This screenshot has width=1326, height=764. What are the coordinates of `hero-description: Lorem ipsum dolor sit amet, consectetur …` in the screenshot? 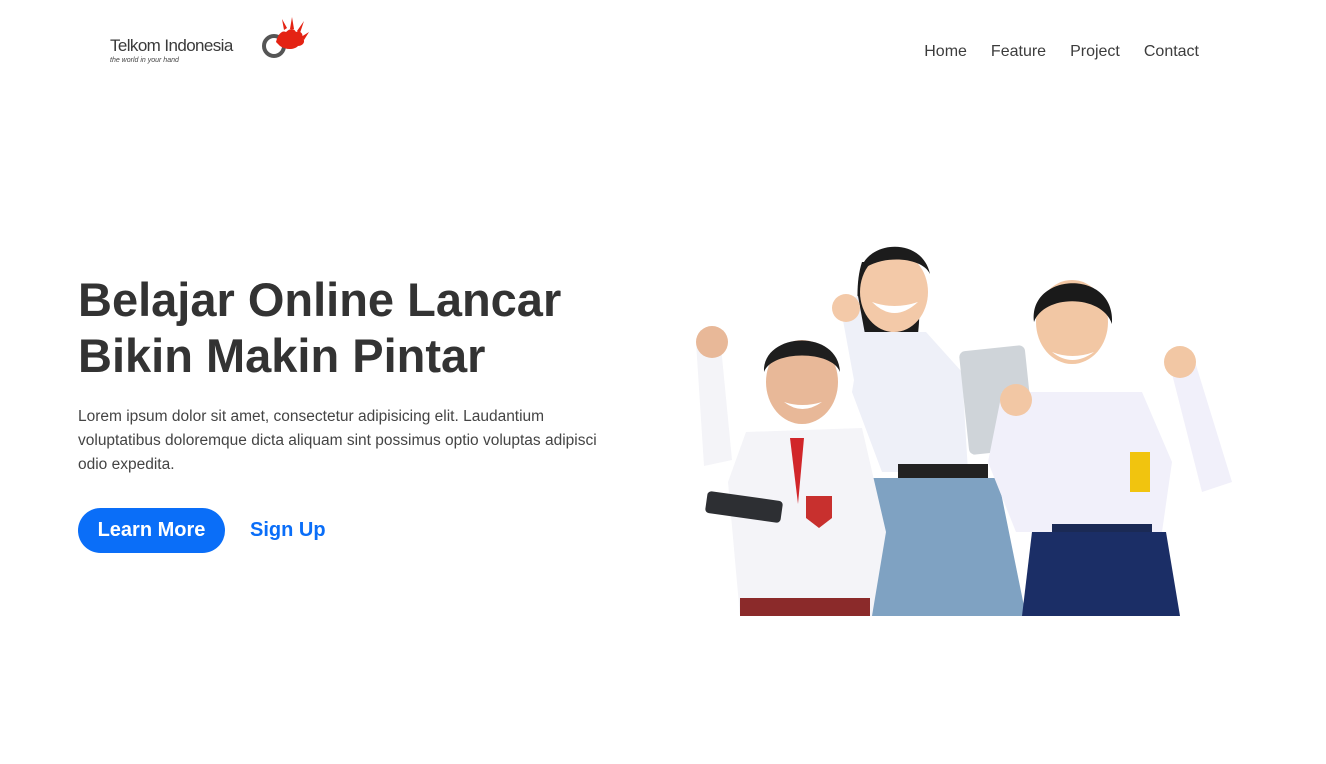 It's located at (337, 440).